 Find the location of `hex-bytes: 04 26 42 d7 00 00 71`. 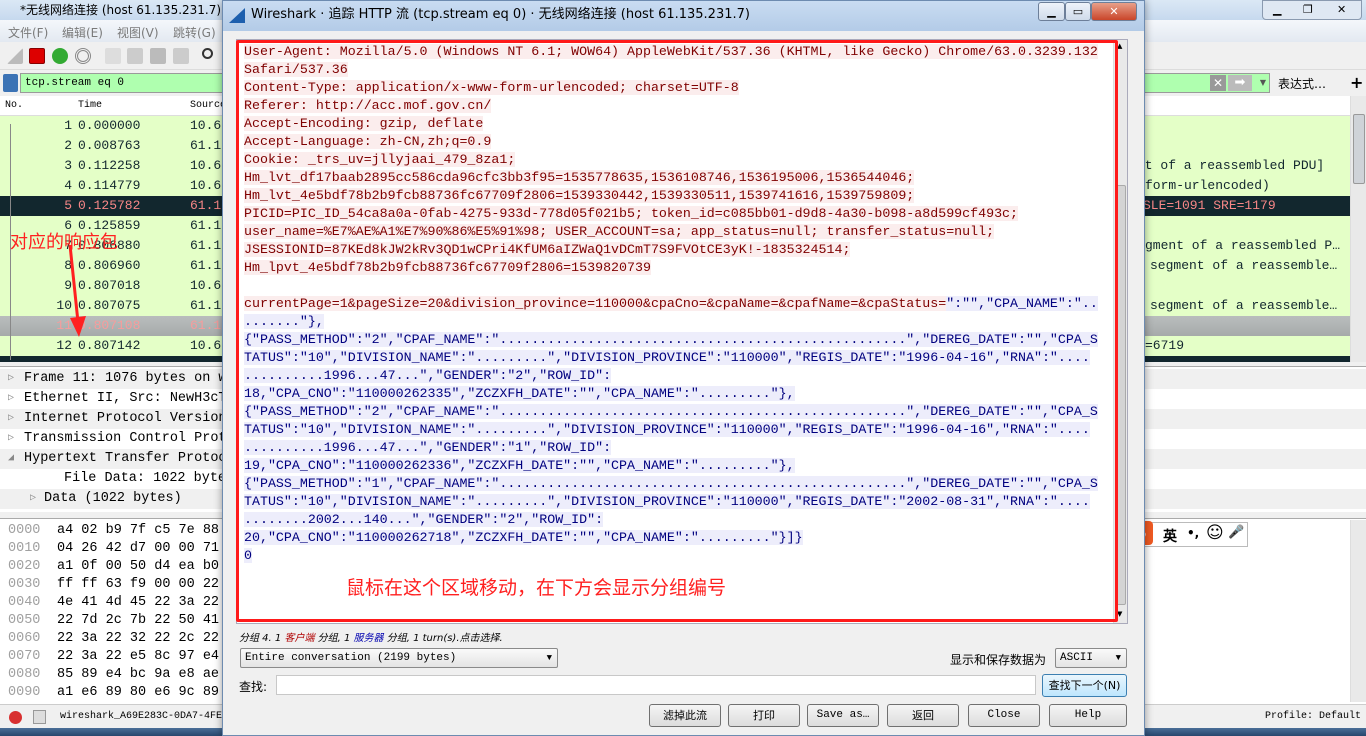

hex-bytes: 04 26 42 d7 00 00 71 is located at coordinates (138, 548).